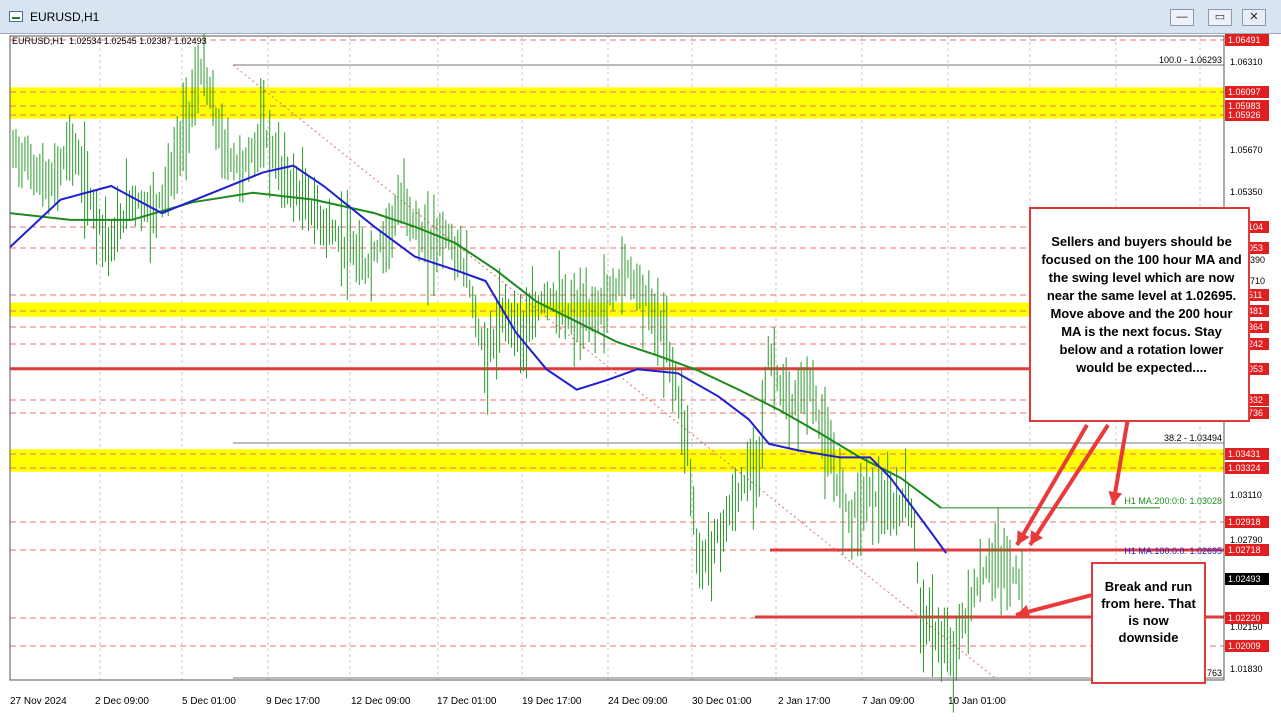 This screenshot has width=1281, height=724. Describe the element at coordinates (1246, 540) in the screenshot. I see `price-tick-label: 1.02790` at that location.